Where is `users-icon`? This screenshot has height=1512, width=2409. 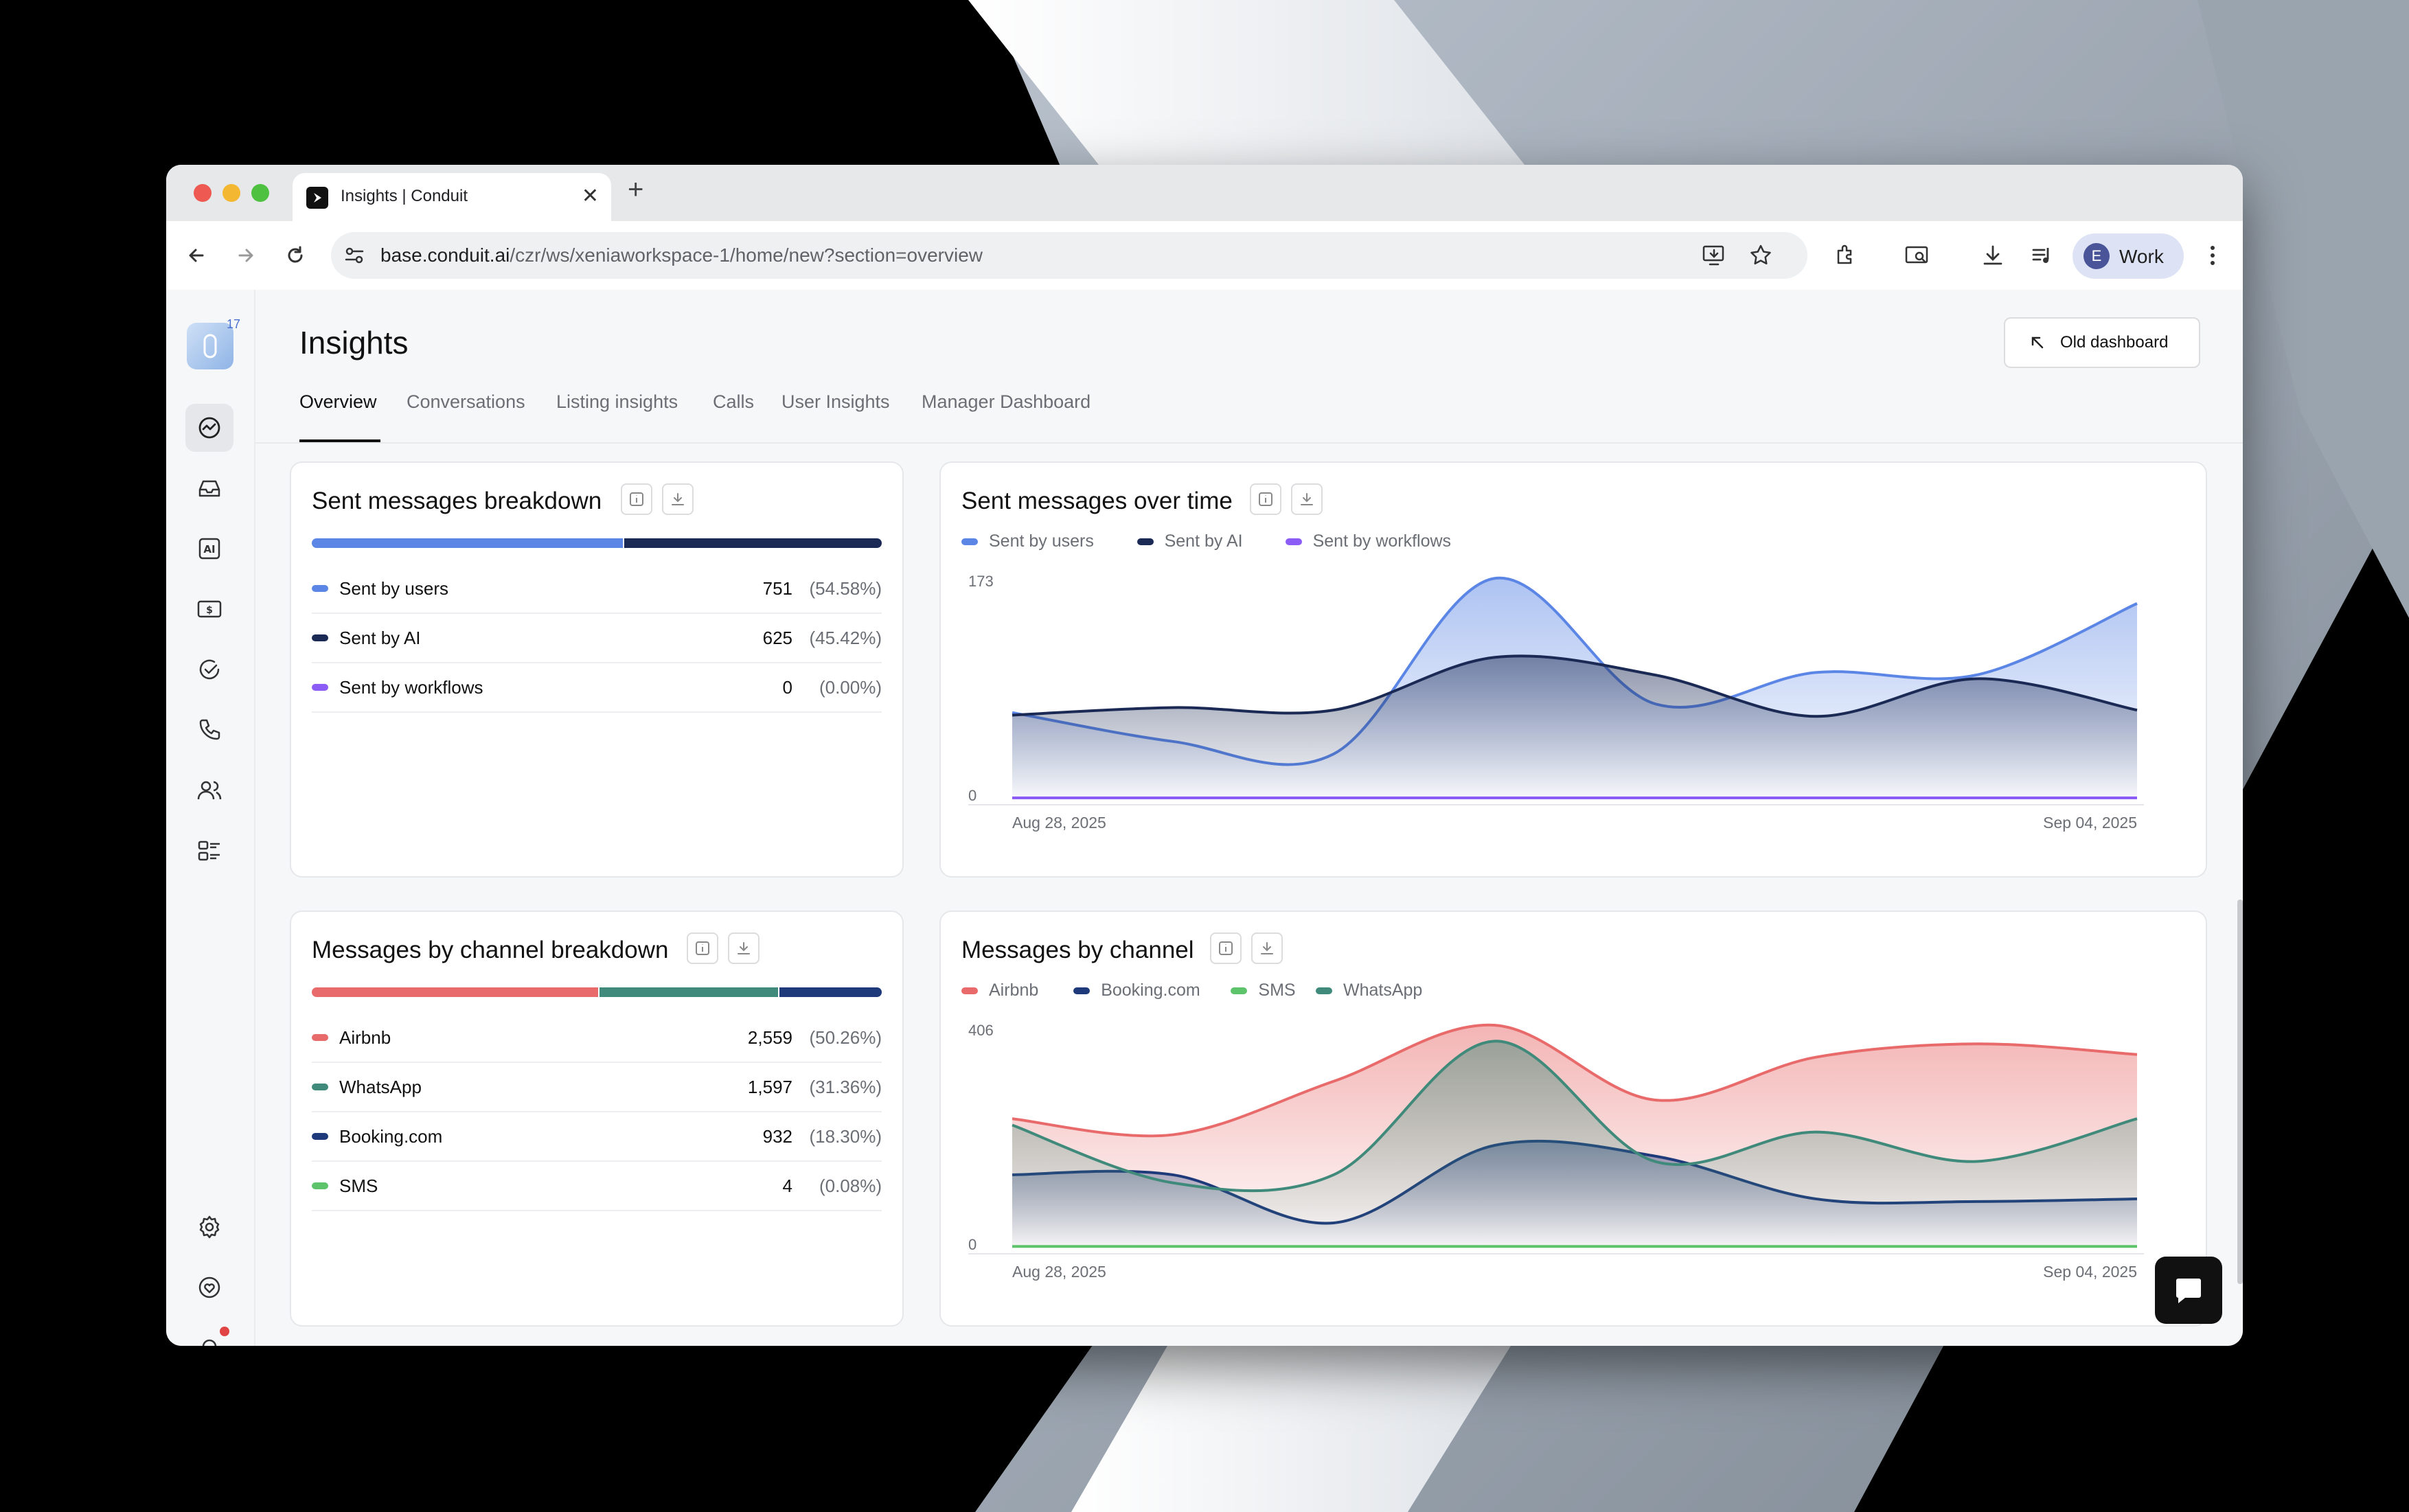 users-icon is located at coordinates (209, 790).